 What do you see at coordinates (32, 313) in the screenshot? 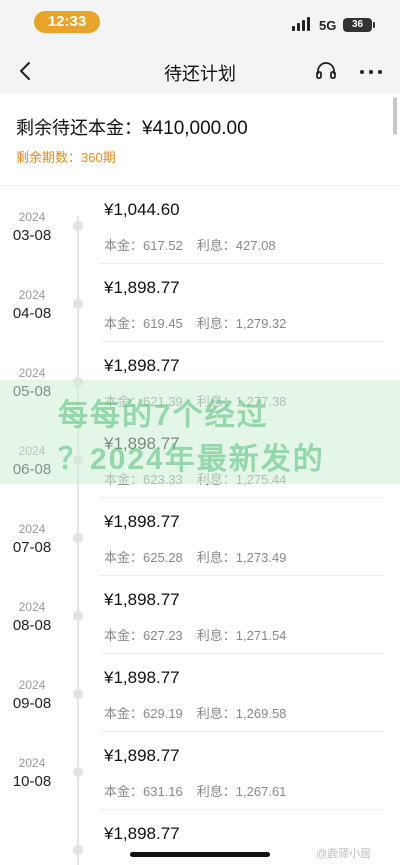
I see `schedule-date: 04-08` at bounding box center [32, 313].